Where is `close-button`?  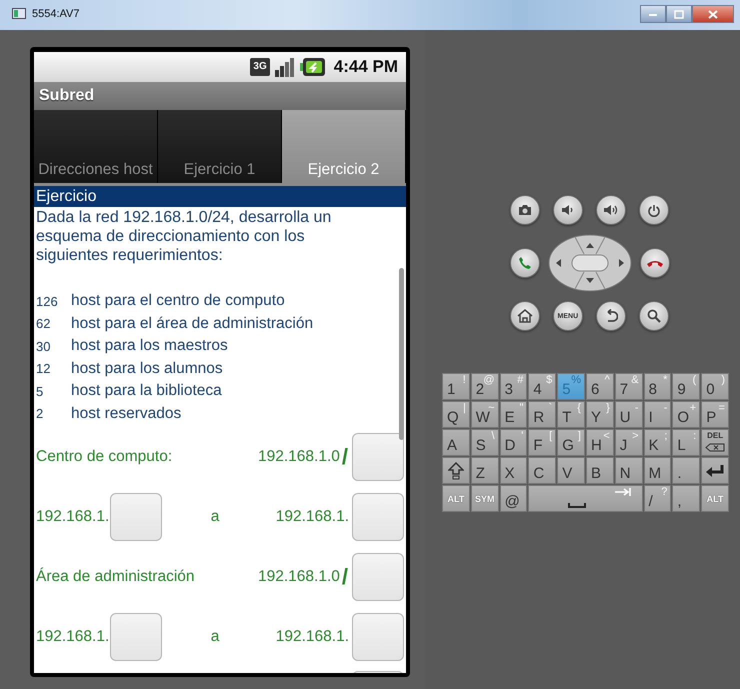
close-button is located at coordinates (713, 14).